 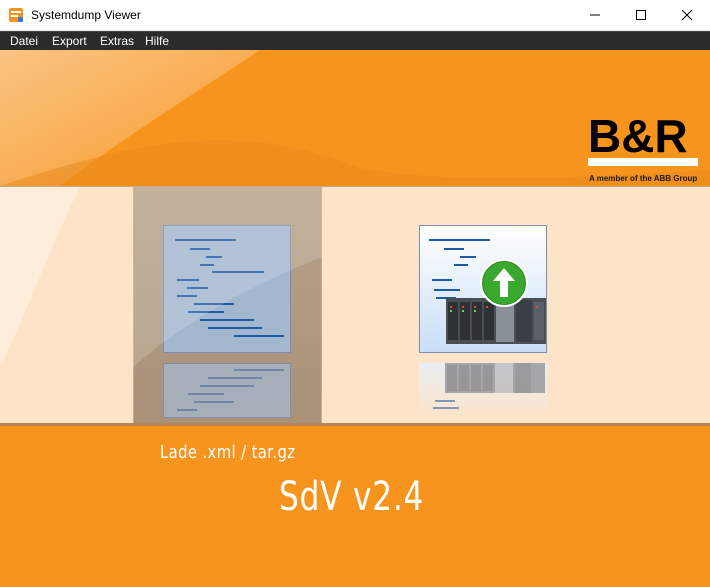 I want to click on minimize-icon, so click(x=595, y=15).